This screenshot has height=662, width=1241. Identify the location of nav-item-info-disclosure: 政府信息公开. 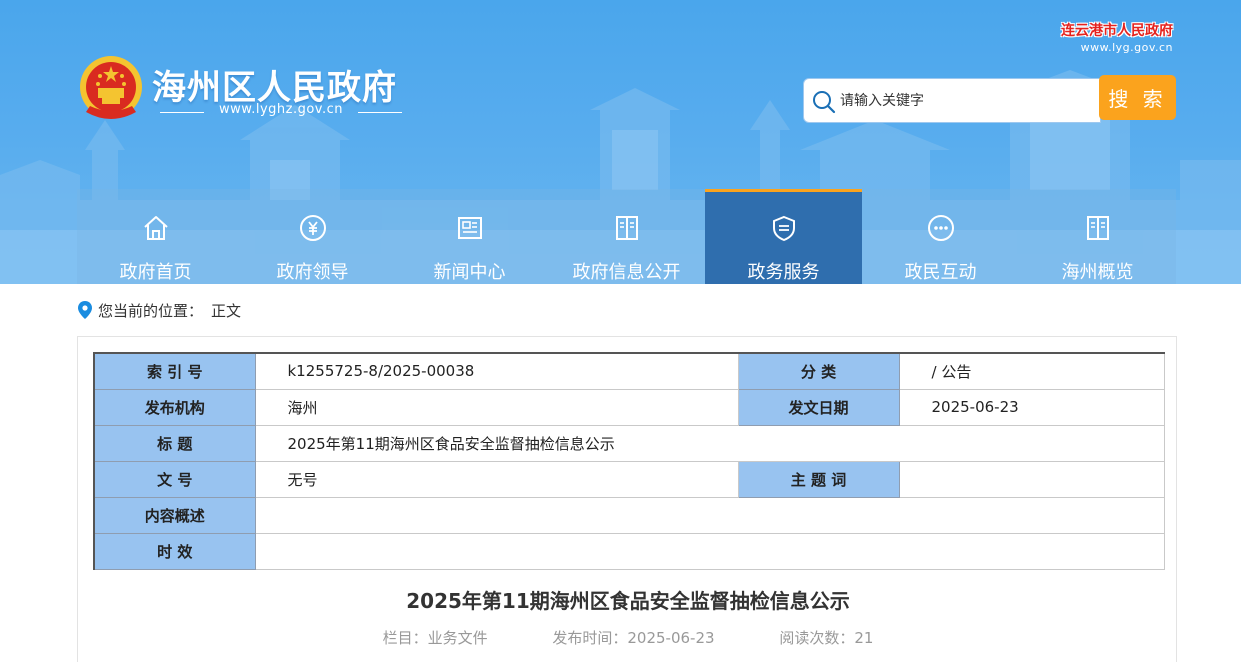
(626, 236).